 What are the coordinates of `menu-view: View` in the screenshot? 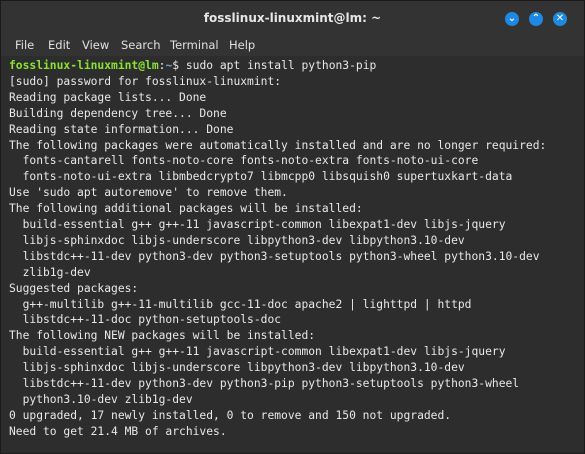 It's located at (95, 45).